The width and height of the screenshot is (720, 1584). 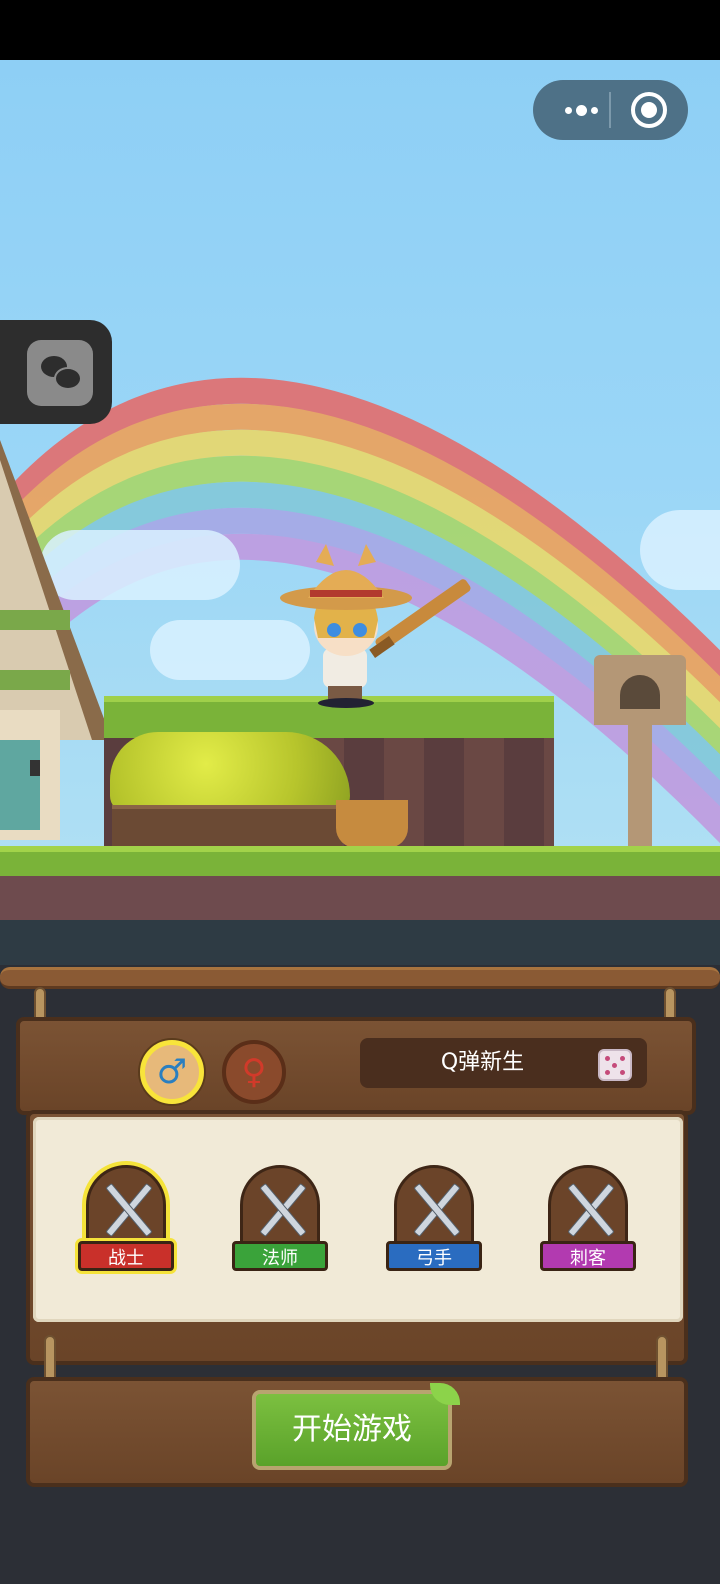 What do you see at coordinates (280, 1256) in the screenshot?
I see `class-label: 法师` at bounding box center [280, 1256].